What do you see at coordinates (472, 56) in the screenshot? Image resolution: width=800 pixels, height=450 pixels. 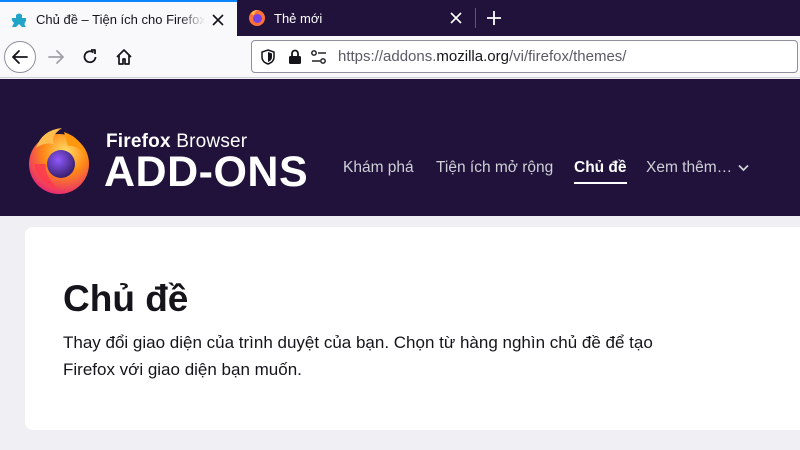 I see `url-domain: mozilla.org` at bounding box center [472, 56].